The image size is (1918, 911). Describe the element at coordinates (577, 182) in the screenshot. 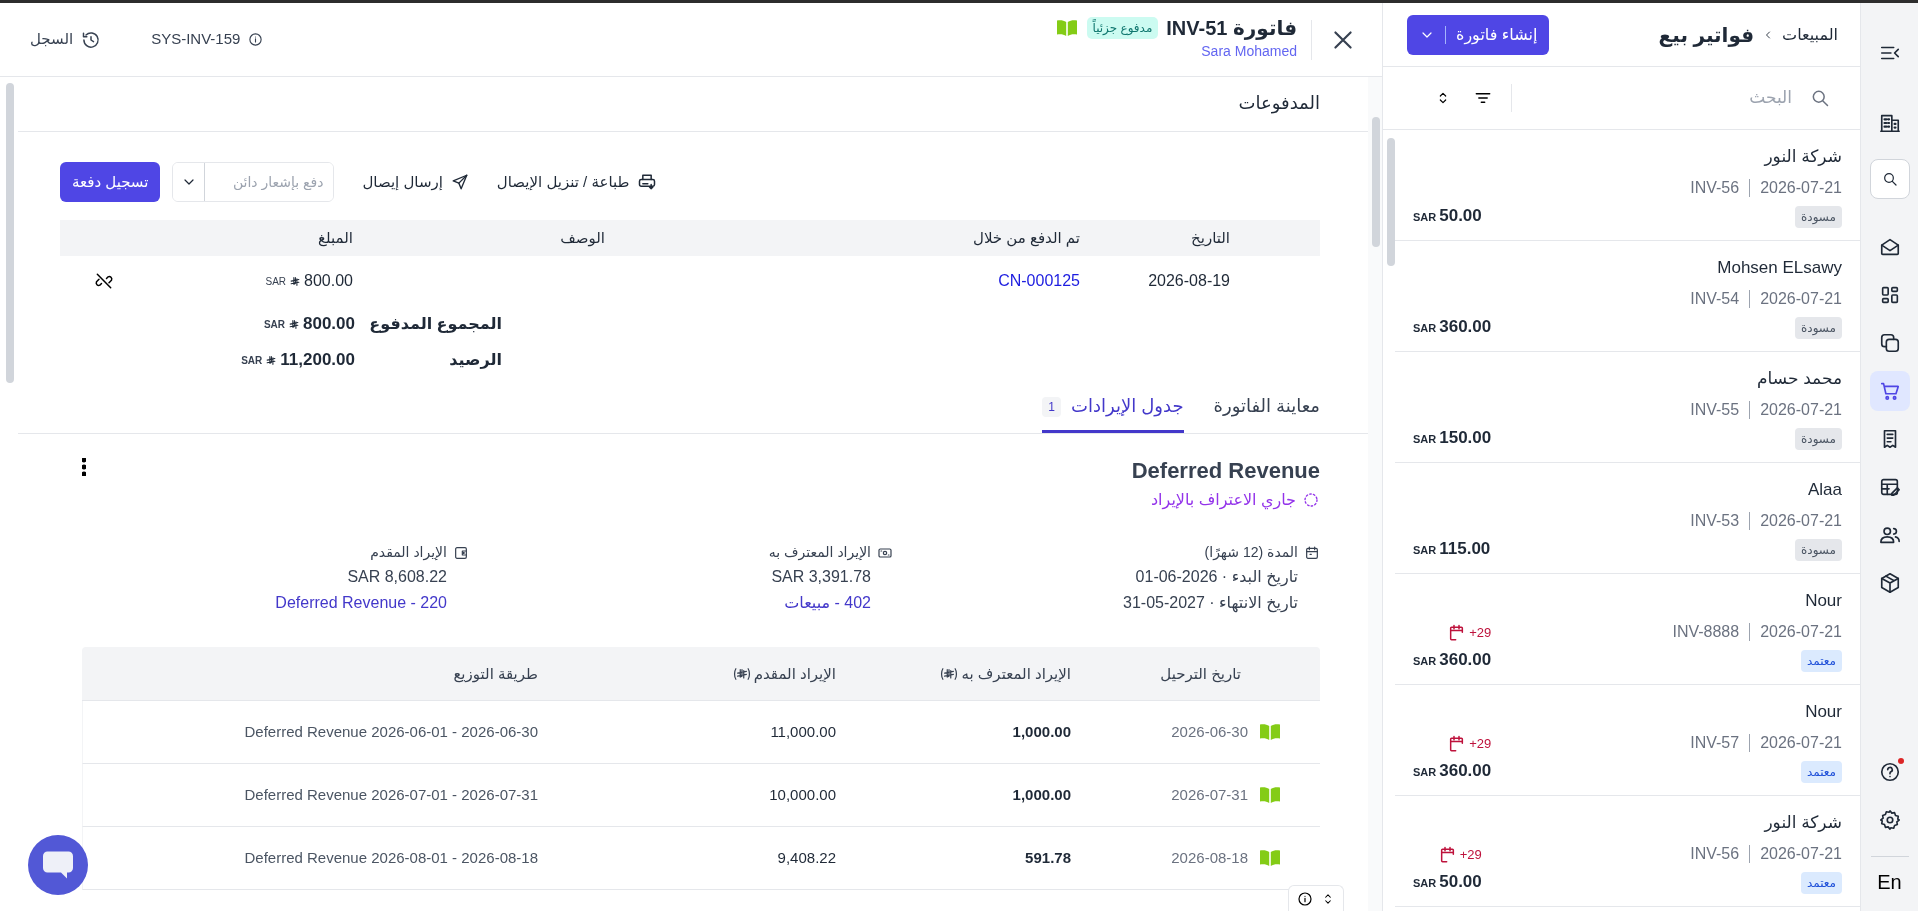

I see `print-button: طباعة / تنزيل الإيصال` at that location.